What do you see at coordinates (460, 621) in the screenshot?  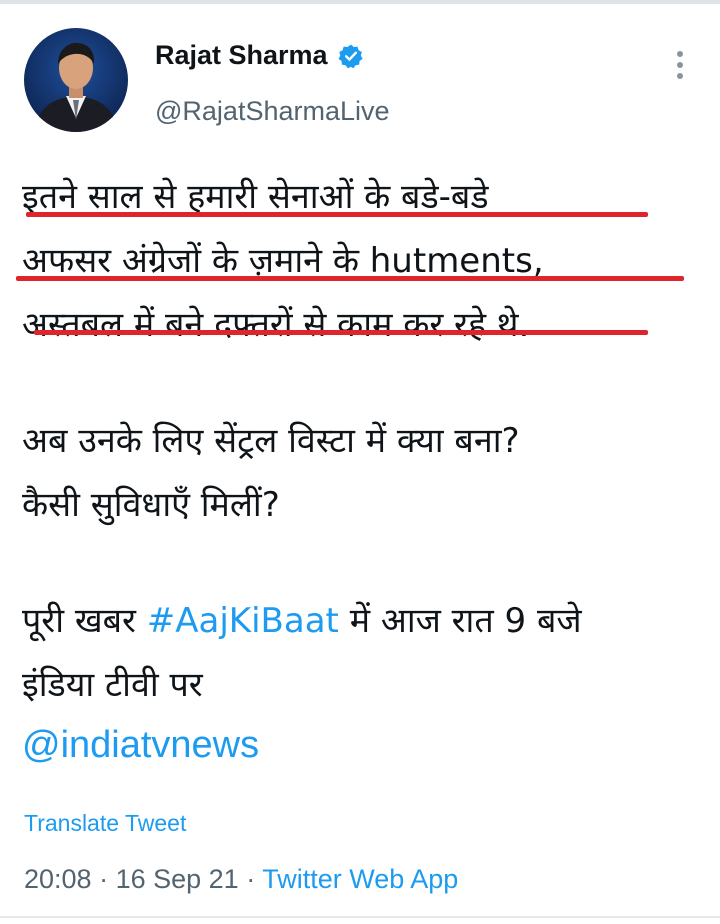 I see `promo-suffix: में आज रात 9 बजे` at bounding box center [460, 621].